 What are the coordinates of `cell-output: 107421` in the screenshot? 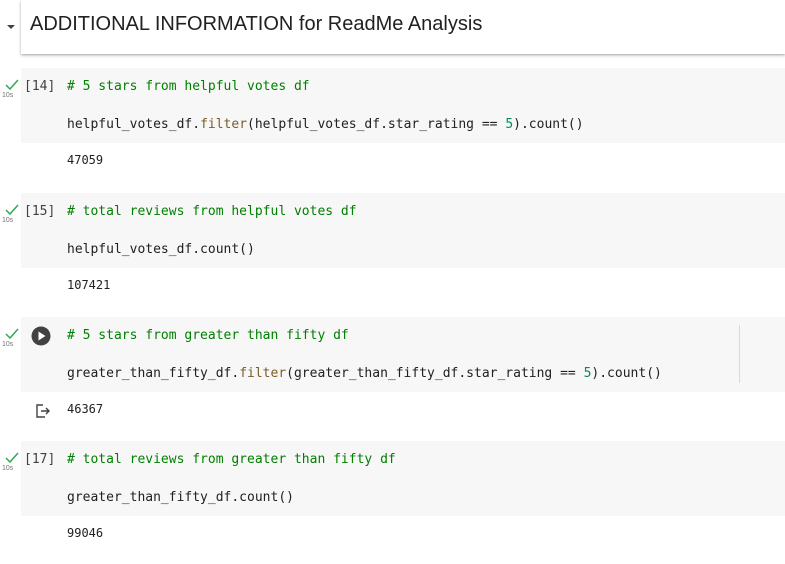 It's located at (89, 285).